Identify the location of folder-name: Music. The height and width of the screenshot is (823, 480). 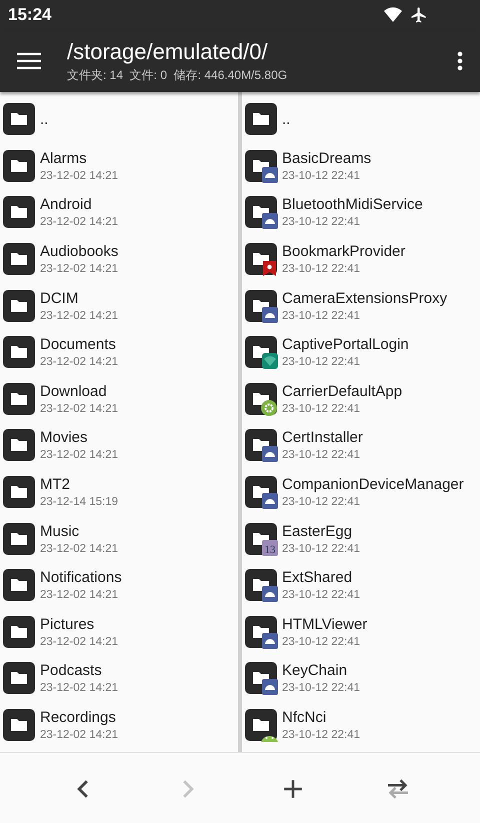
(79, 531).